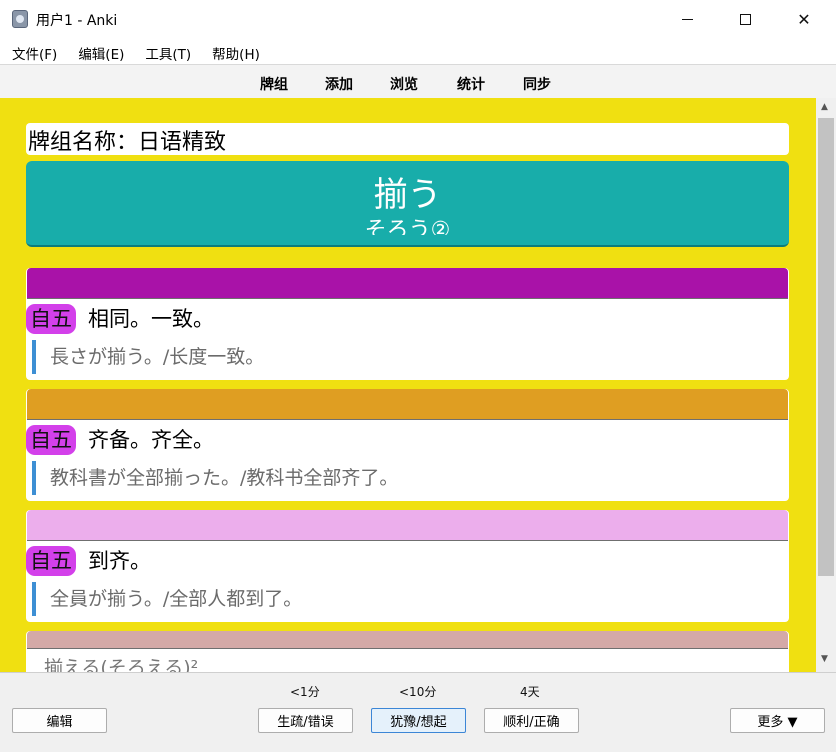  Describe the element at coordinates (215, 478) in the screenshot. I see `sense-example: 教科書が全部揃った。/教科书全部齐了。` at that location.